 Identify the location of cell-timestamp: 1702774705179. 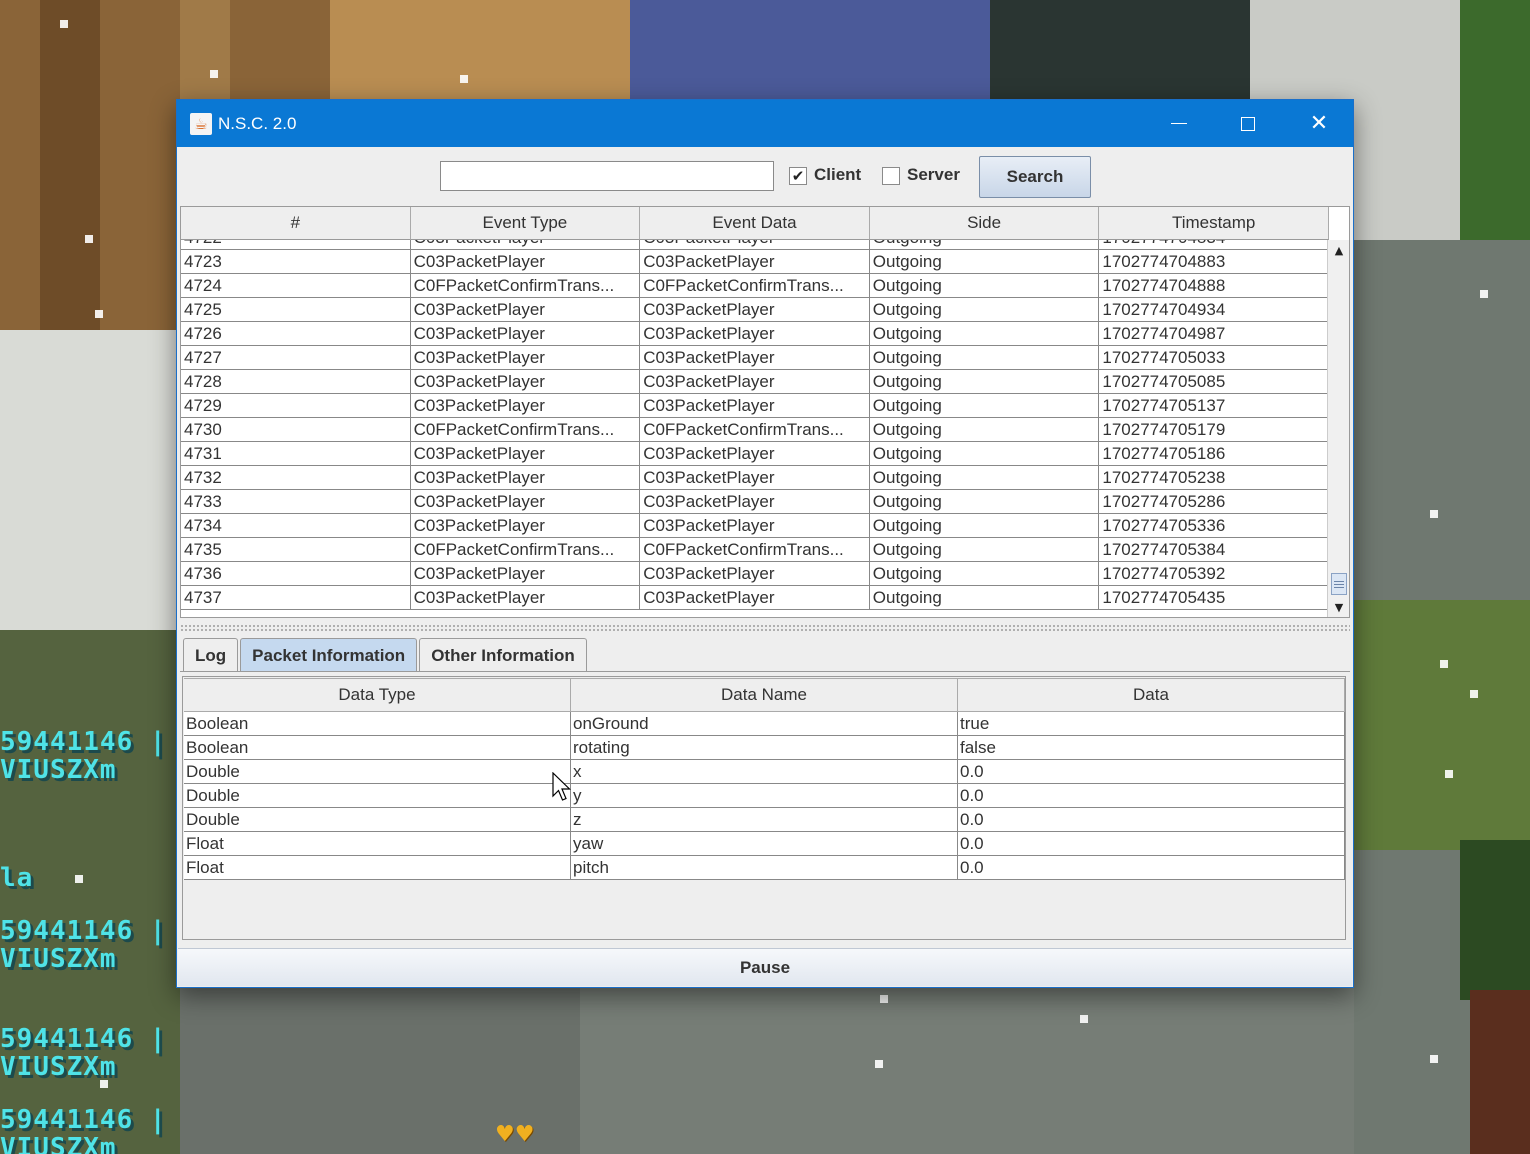
(1214, 430).